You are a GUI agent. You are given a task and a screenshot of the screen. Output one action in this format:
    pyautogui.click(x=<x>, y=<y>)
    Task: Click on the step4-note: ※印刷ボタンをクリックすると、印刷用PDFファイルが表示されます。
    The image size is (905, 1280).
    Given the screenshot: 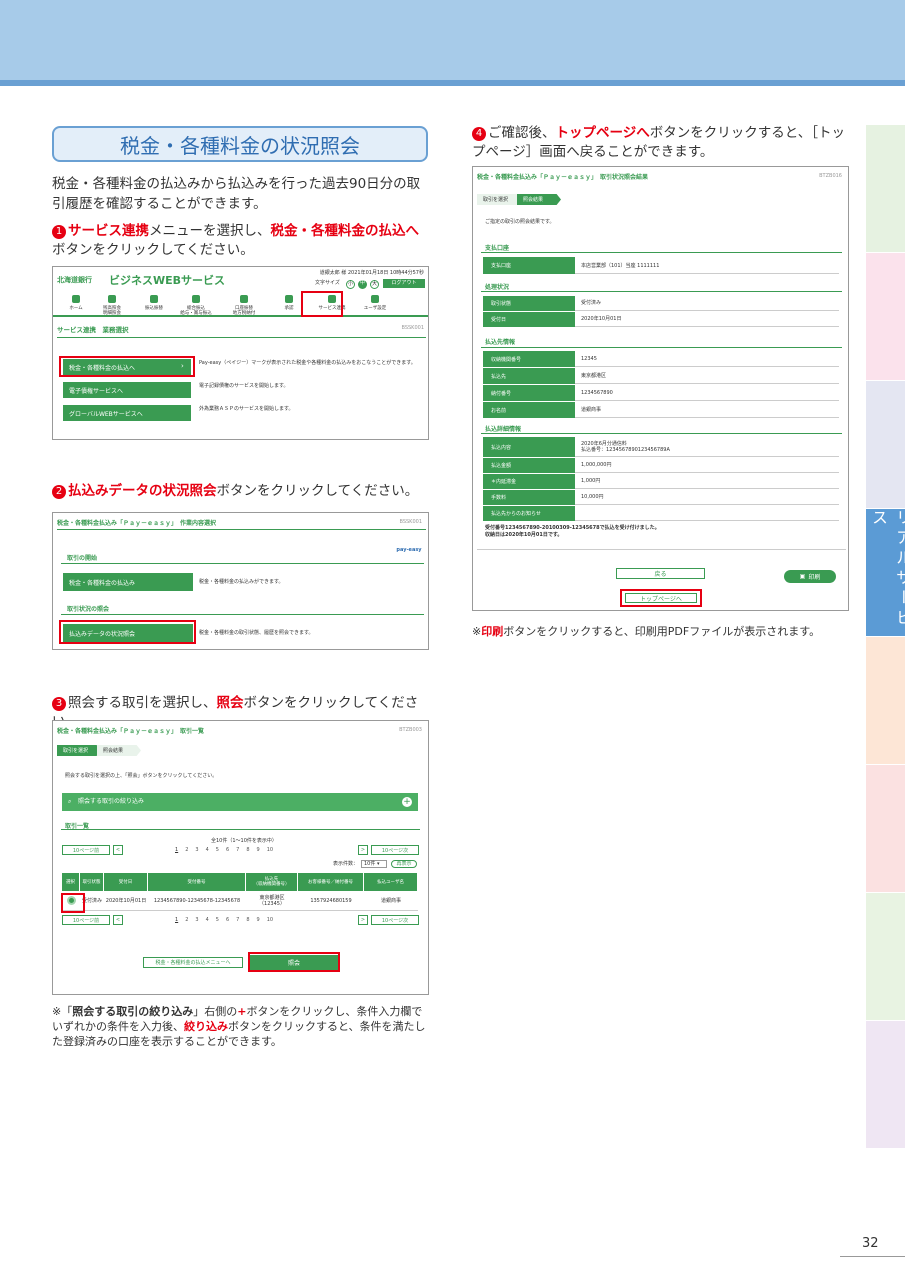 What is the action you would take?
    pyautogui.click(x=662, y=631)
    